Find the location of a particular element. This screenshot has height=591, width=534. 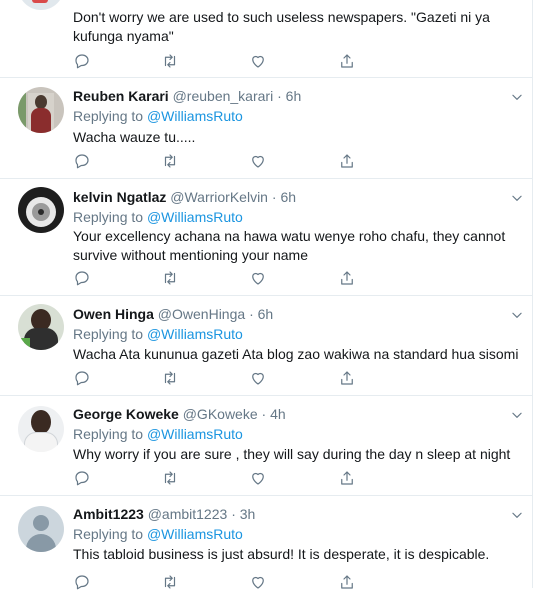

timestamp: 3h is located at coordinates (248, 514).